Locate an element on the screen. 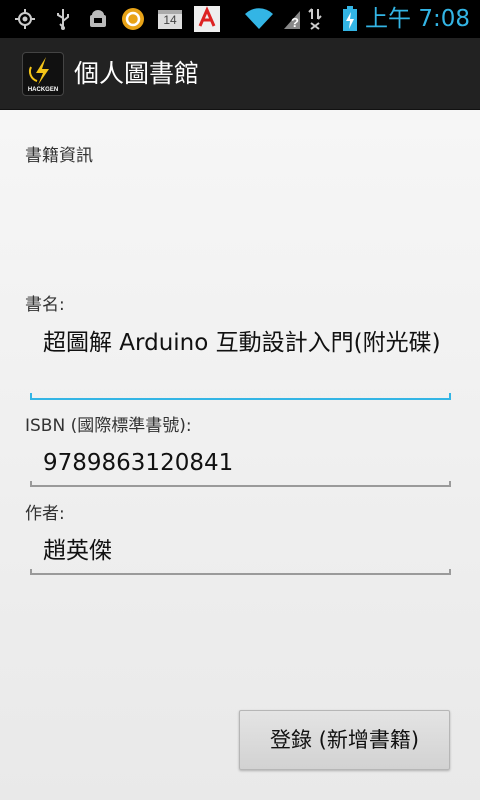 This screenshot has height=800, width=480. action-bar: HACKGEN 個人圖書館 is located at coordinates (240, 74).